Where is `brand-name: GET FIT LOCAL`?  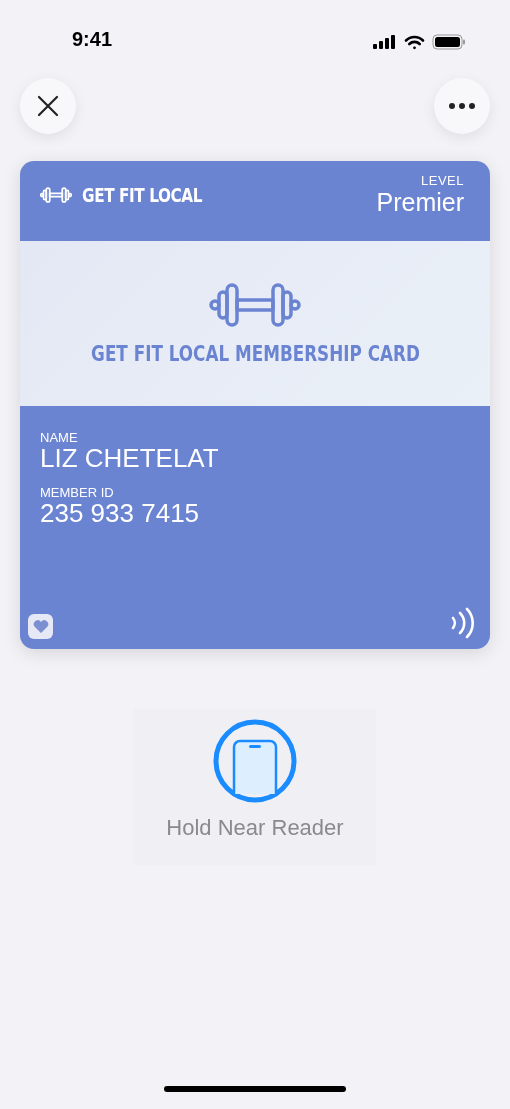 brand-name: GET FIT LOCAL is located at coordinates (142, 195).